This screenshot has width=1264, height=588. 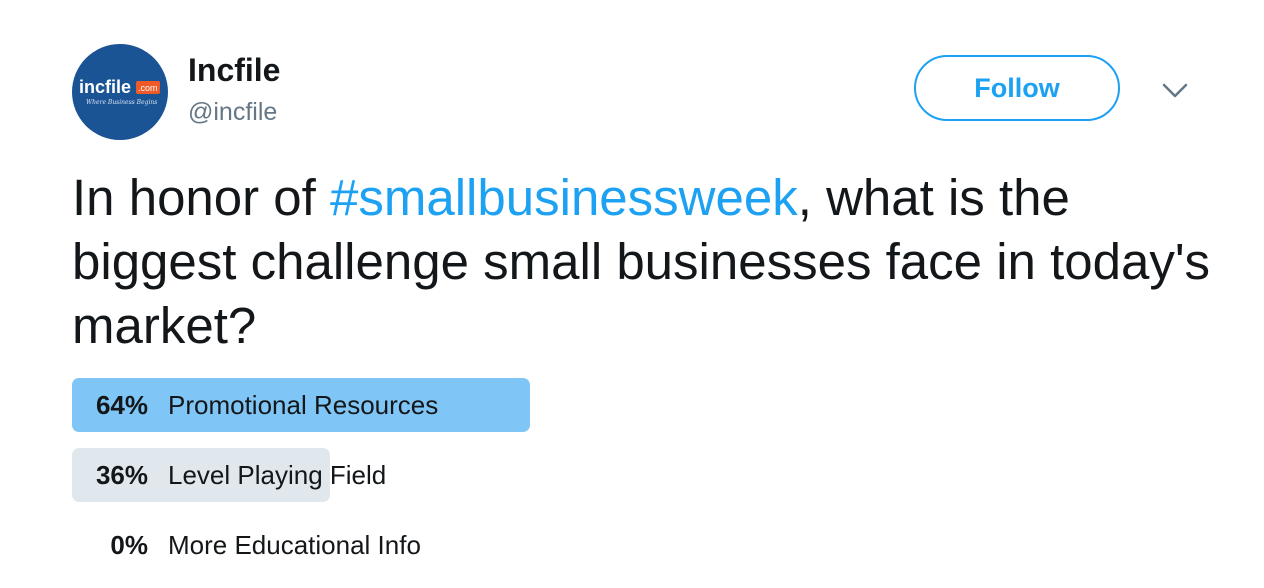 I want to click on hashtag-link: #smallbusinessweek, so click(x=564, y=197).